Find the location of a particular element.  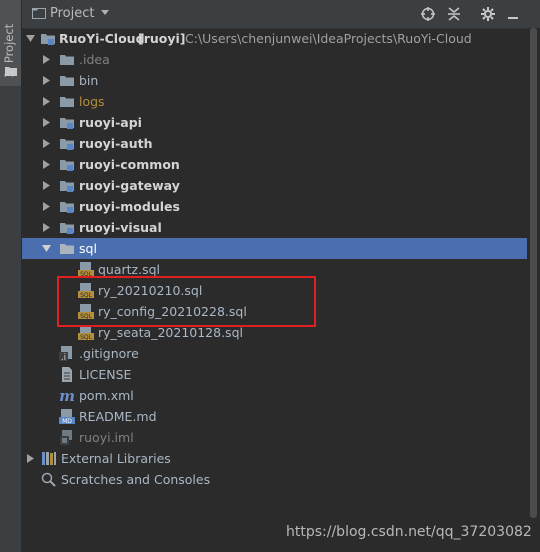

root-name: RuoYi-Cloud is located at coordinates (102, 38).